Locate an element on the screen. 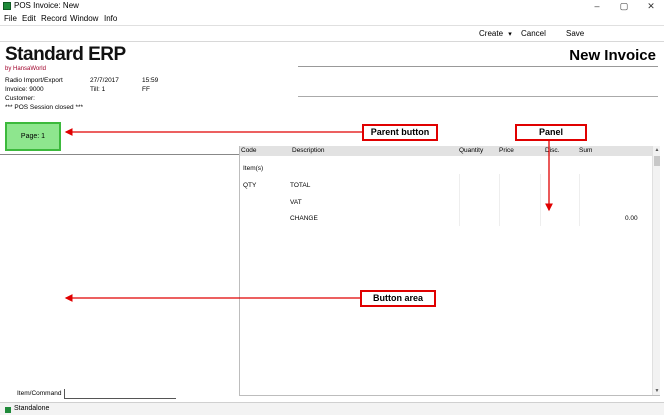 The image size is (664, 415). callout-panel: Panel is located at coordinates (551, 132).